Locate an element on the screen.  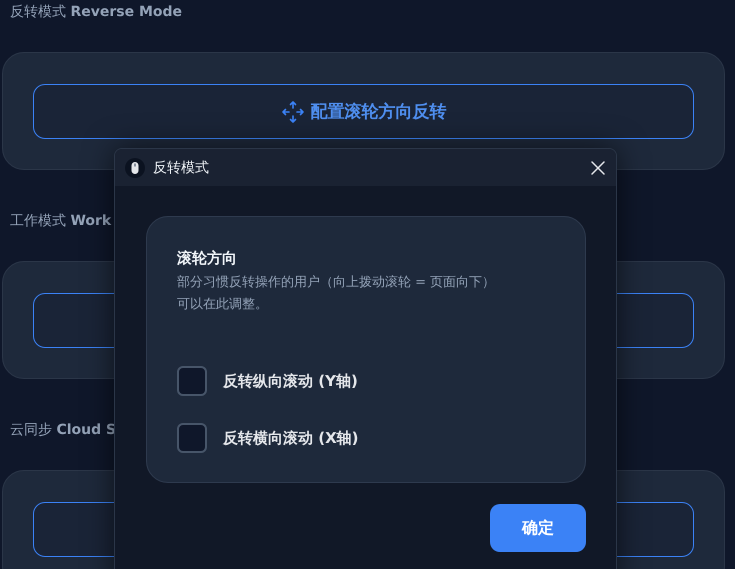
checkbox-label: 反转纵向滚动 (Y轴) is located at coordinates (290, 381).